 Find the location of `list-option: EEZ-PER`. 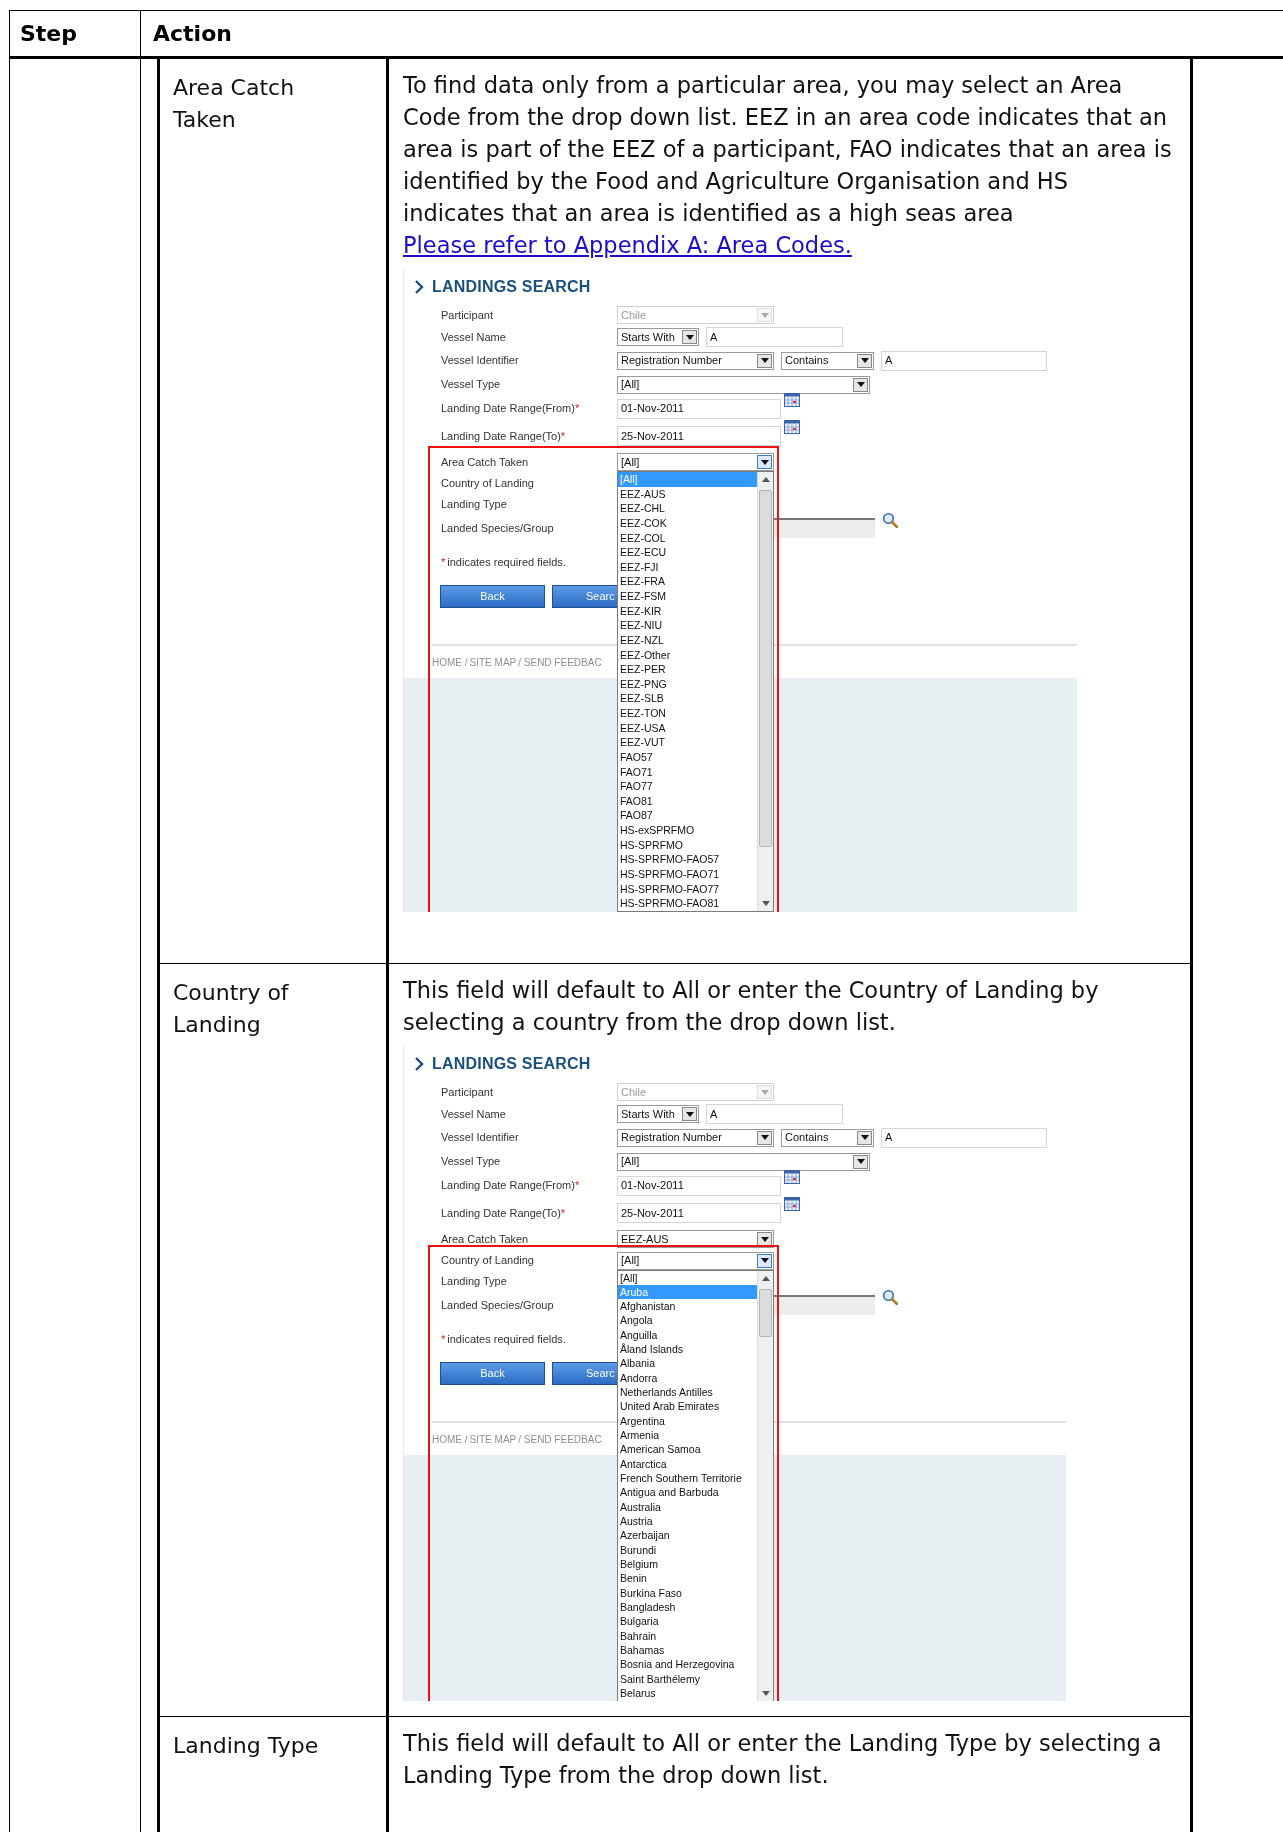

list-option: EEZ-PER is located at coordinates (687, 669).